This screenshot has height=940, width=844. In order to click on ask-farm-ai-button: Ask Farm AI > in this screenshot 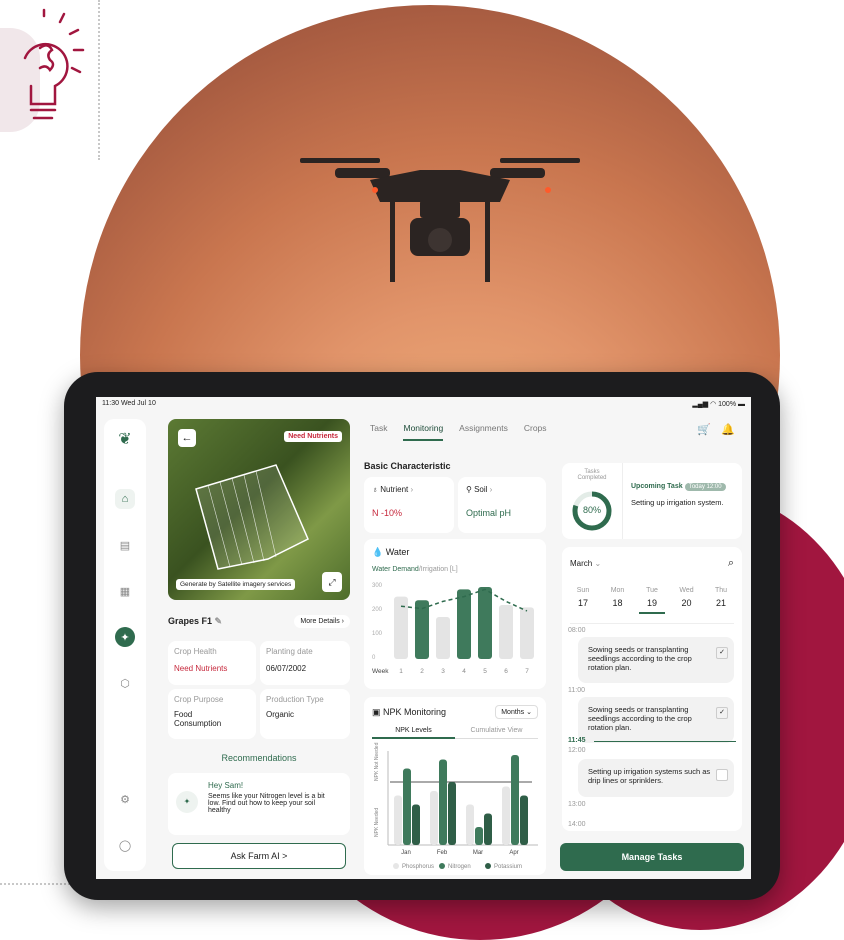, I will do `click(259, 856)`.